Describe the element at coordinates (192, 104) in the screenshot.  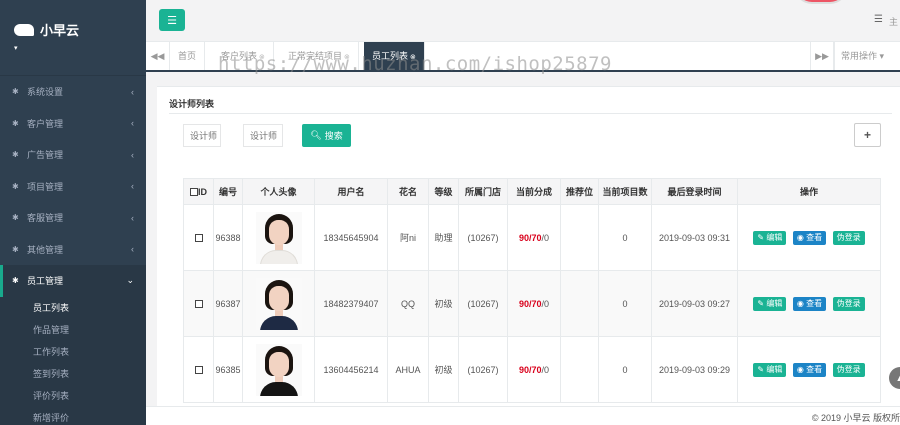
I see `page-title: 设计师列表` at that location.